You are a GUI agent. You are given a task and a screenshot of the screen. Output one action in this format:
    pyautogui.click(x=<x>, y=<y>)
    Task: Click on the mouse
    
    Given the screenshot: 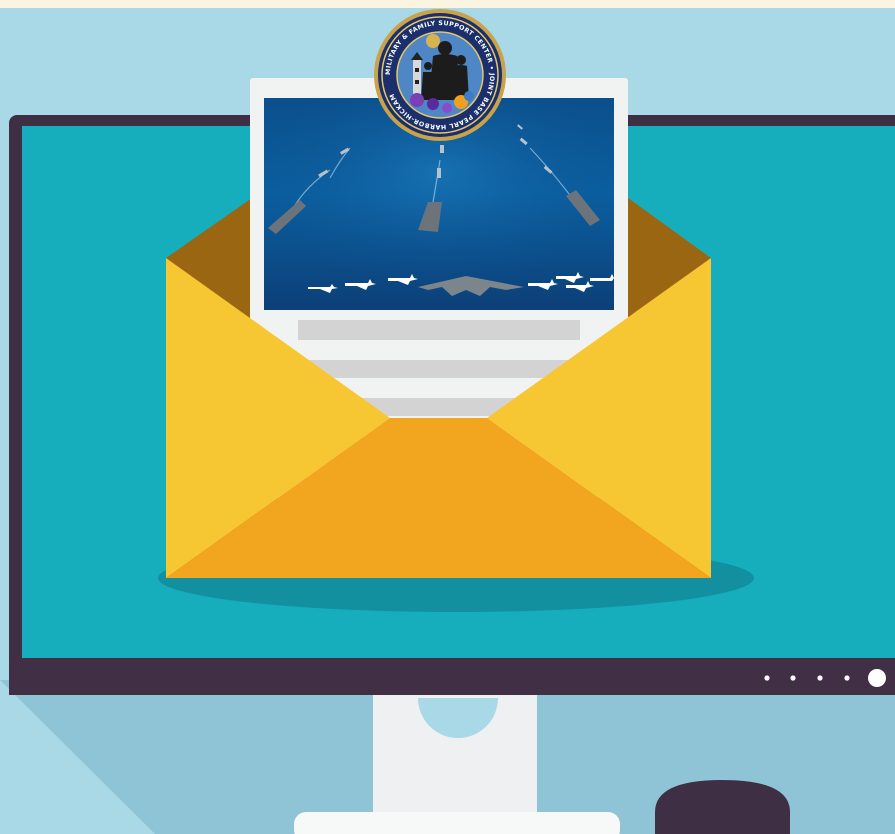 What is the action you would take?
    pyautogui.click(x=722, y=807)
    